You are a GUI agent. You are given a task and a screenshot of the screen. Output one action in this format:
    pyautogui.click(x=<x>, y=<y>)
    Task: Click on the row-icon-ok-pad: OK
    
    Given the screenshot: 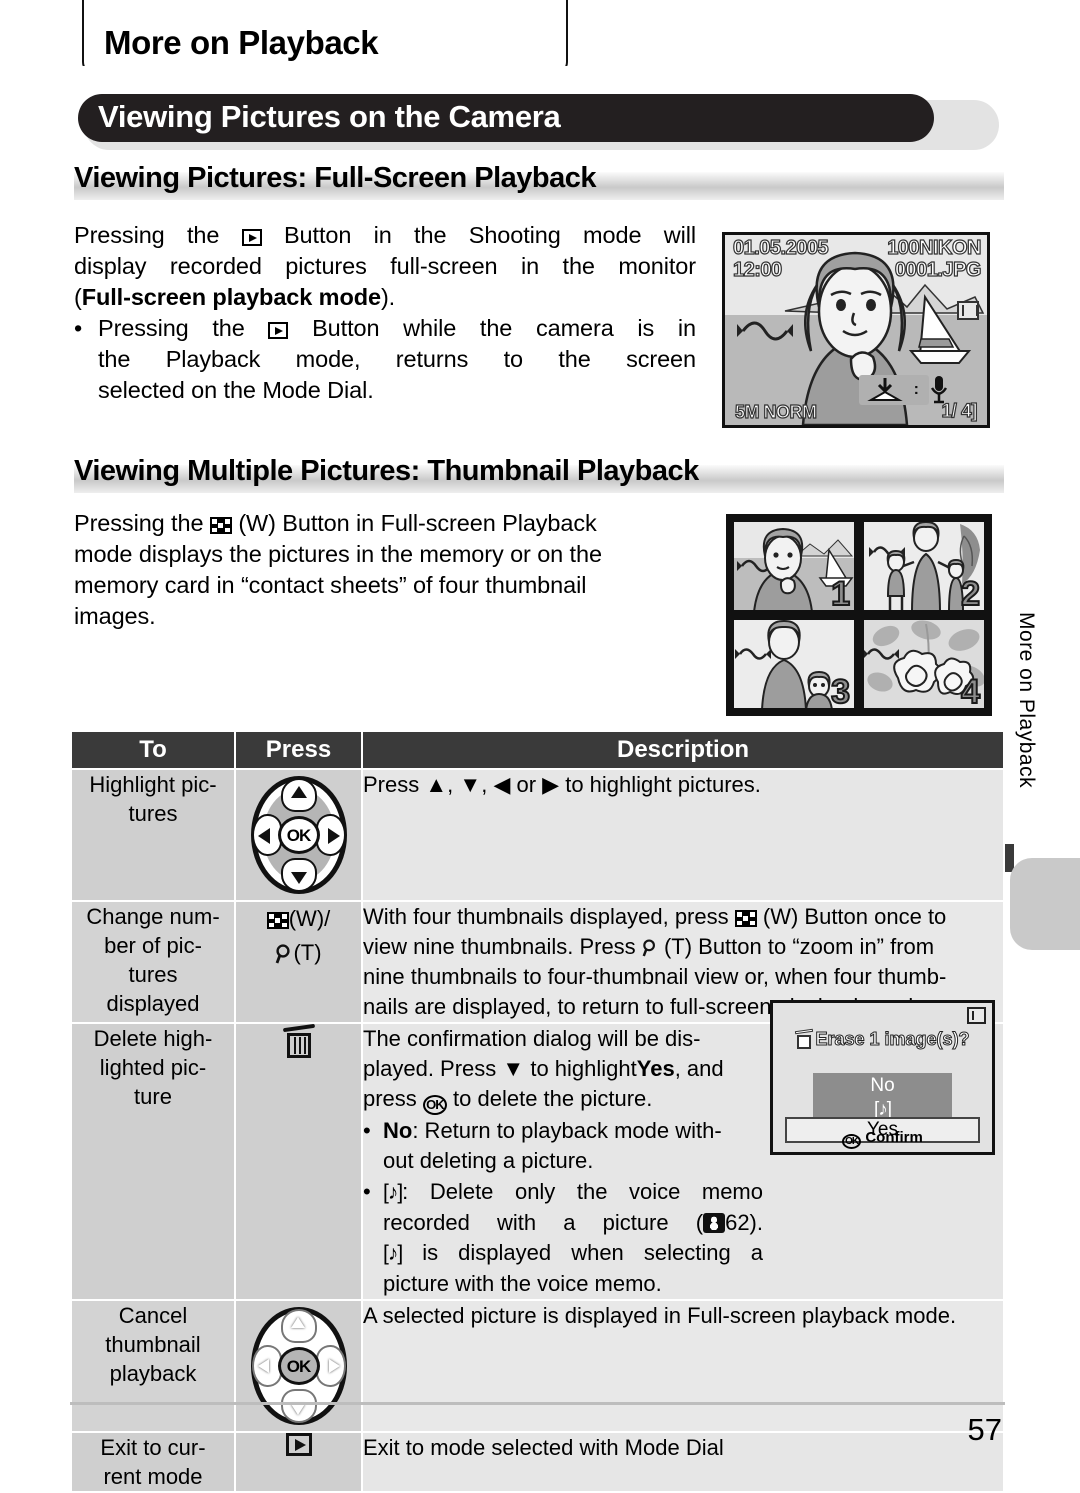 What is the action you would take?
    pyautogui.click(x=298, y=1366)
    